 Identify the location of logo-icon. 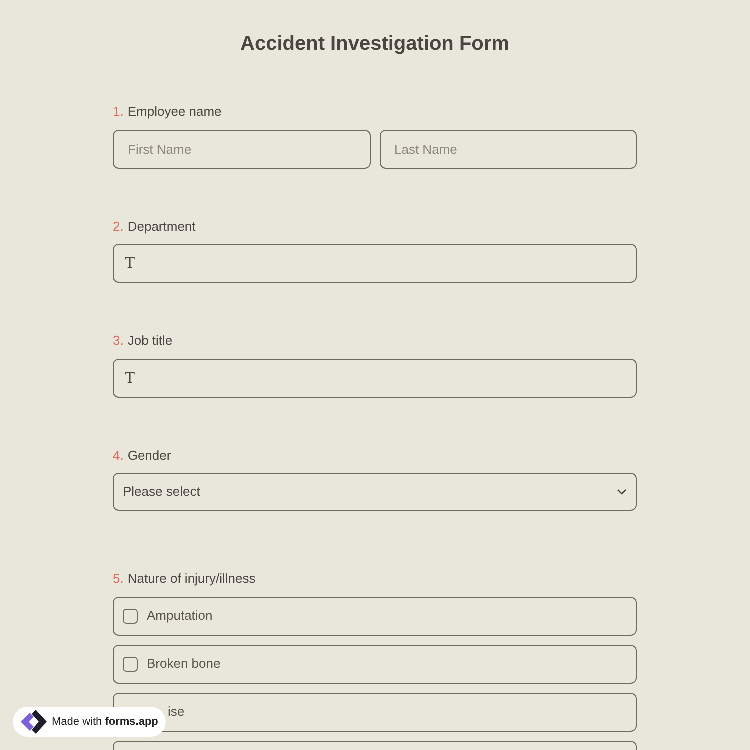
(33, 722).